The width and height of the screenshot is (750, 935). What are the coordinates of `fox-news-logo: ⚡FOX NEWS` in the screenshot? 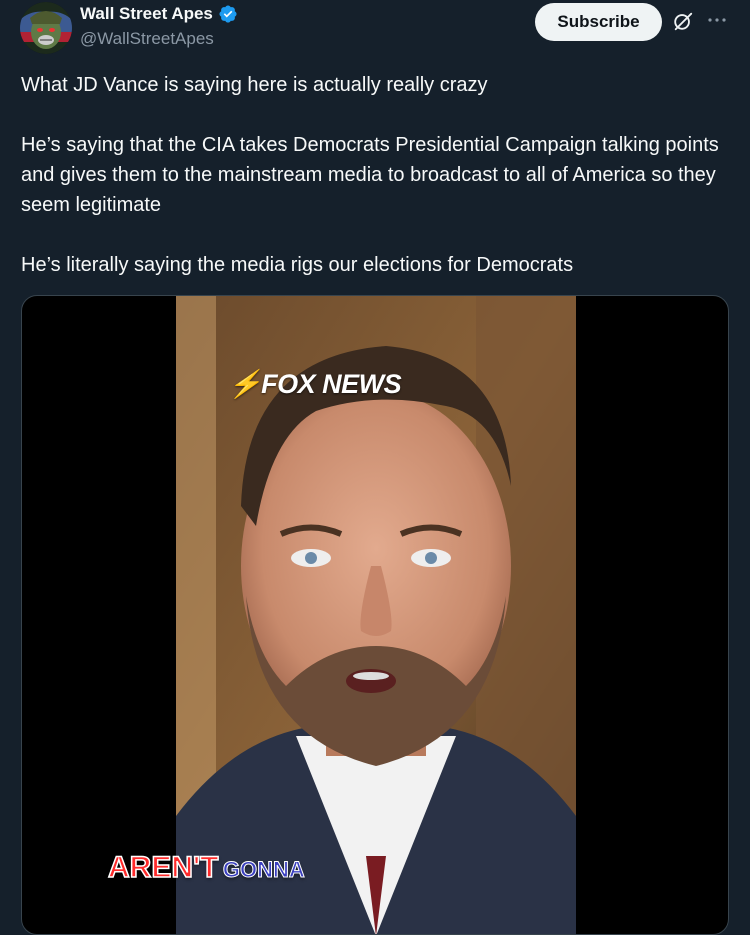 It's located at (315, 384).